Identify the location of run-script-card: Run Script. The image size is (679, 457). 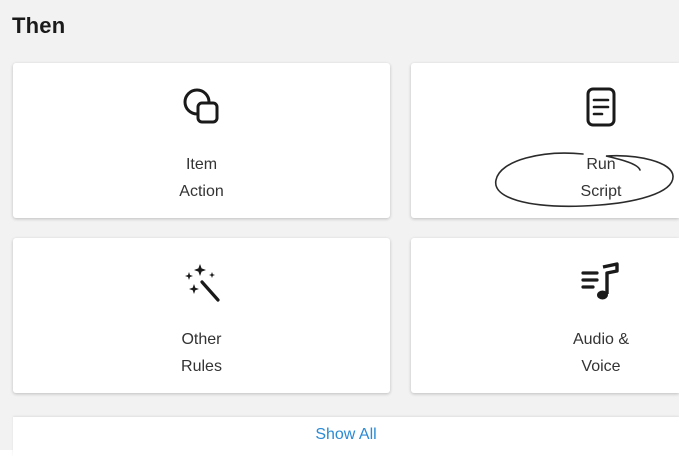
(545, 140).